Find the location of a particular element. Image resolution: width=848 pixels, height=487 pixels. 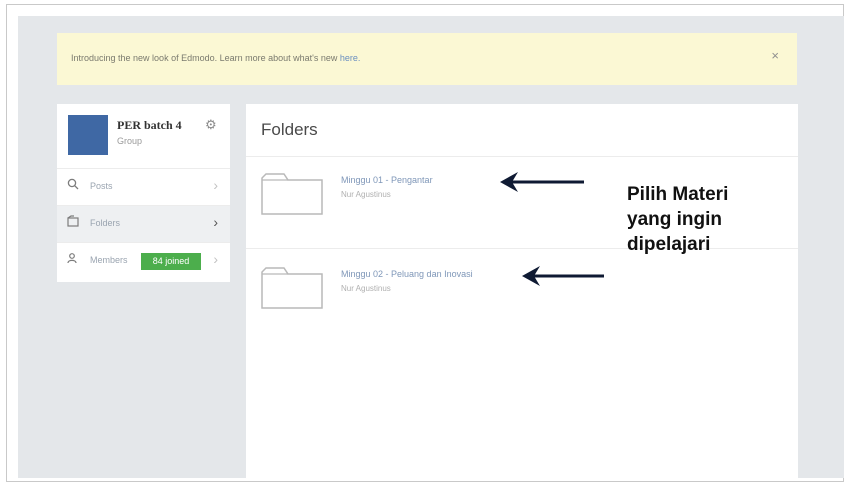

close-icon: × is located at coordinates (775, 55).